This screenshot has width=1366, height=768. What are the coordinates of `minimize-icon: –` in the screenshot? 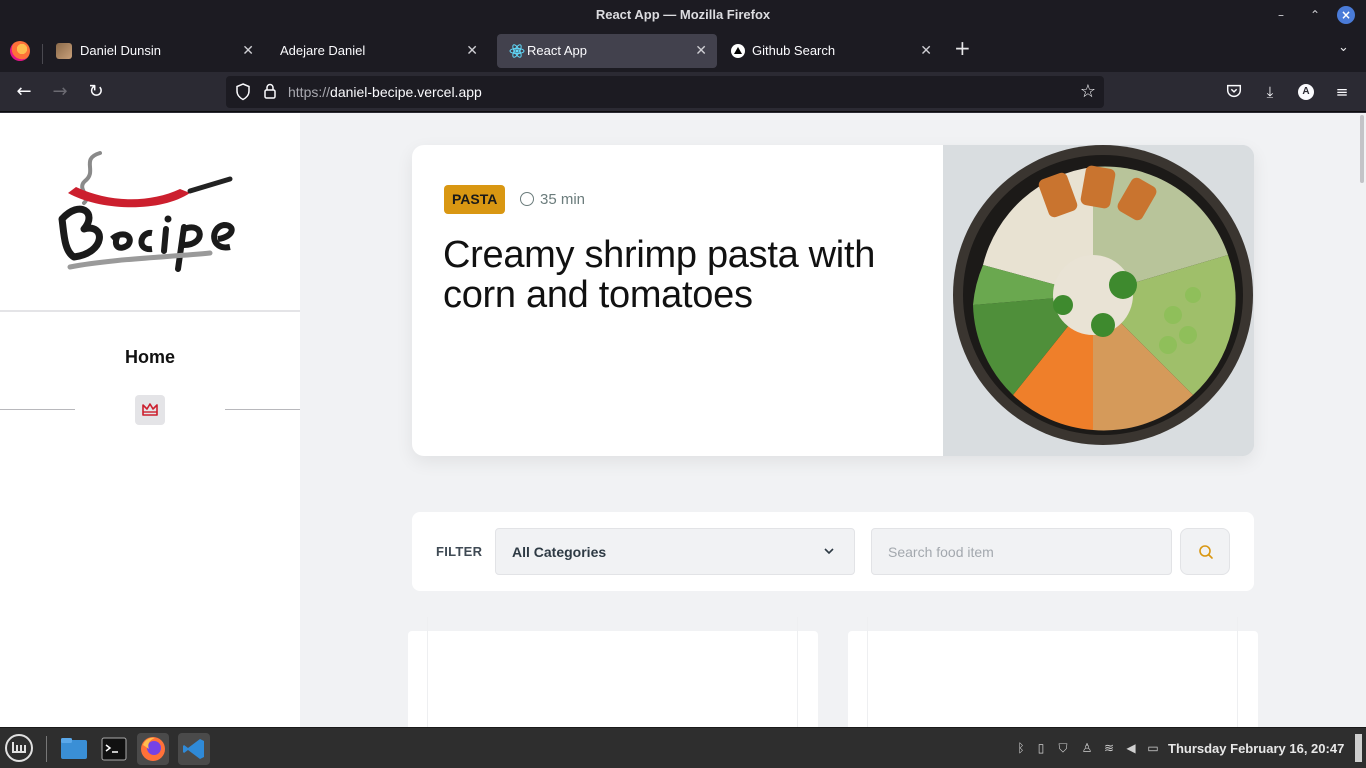 It's located at (1281, 15).